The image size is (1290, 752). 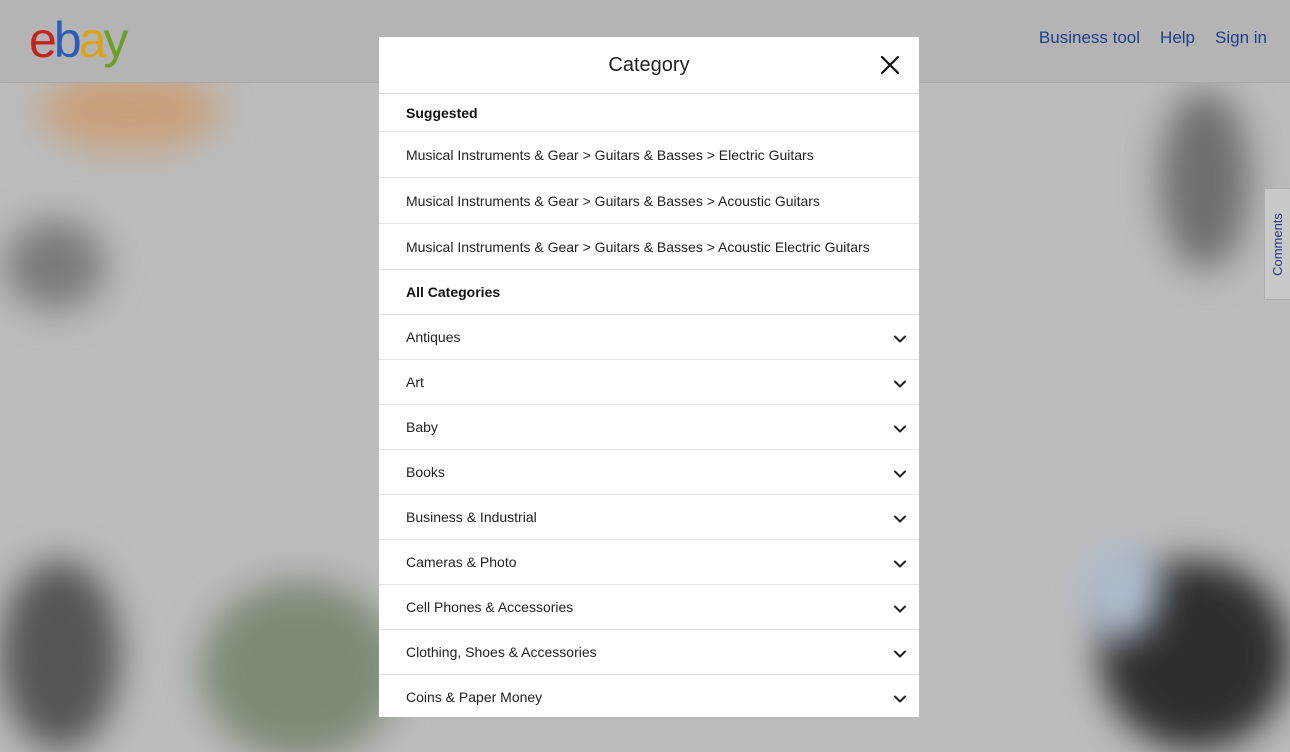 What do you see at coordinates (115, 40) in the screenshot?
I see `logo-letter: y` at bounding box center [115, 40].